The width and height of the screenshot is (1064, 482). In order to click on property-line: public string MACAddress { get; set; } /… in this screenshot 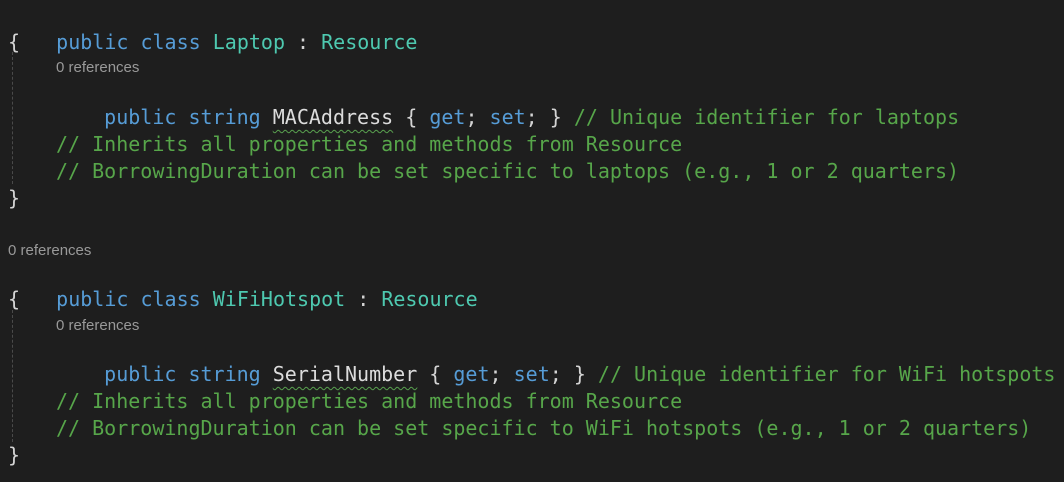, I will do `click(483, 103)`.